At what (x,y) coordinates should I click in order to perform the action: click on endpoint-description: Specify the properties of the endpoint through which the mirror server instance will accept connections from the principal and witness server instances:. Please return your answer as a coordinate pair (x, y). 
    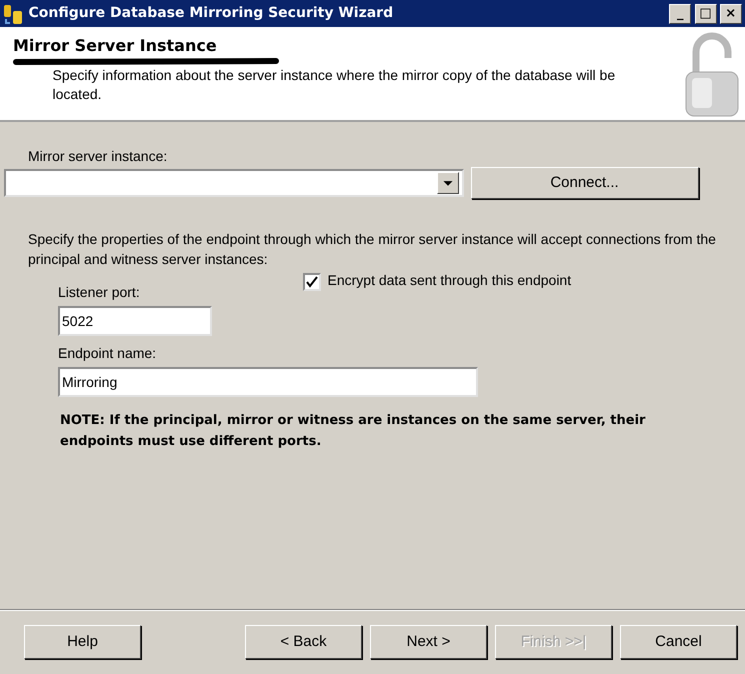
    Looking at the image, I should click on (372, 249).